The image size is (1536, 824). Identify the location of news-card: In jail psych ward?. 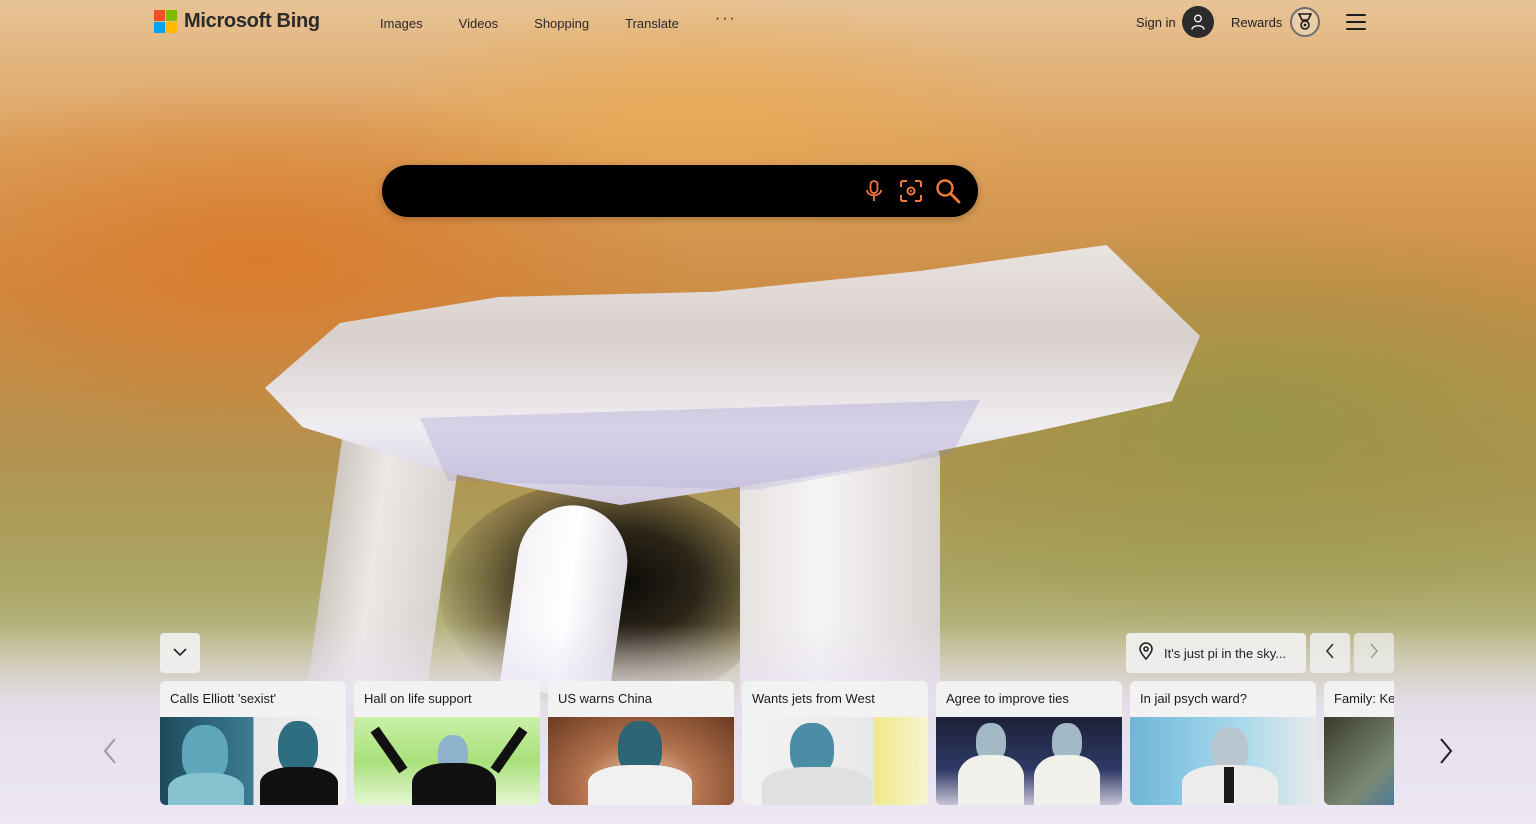
(1223, 743).